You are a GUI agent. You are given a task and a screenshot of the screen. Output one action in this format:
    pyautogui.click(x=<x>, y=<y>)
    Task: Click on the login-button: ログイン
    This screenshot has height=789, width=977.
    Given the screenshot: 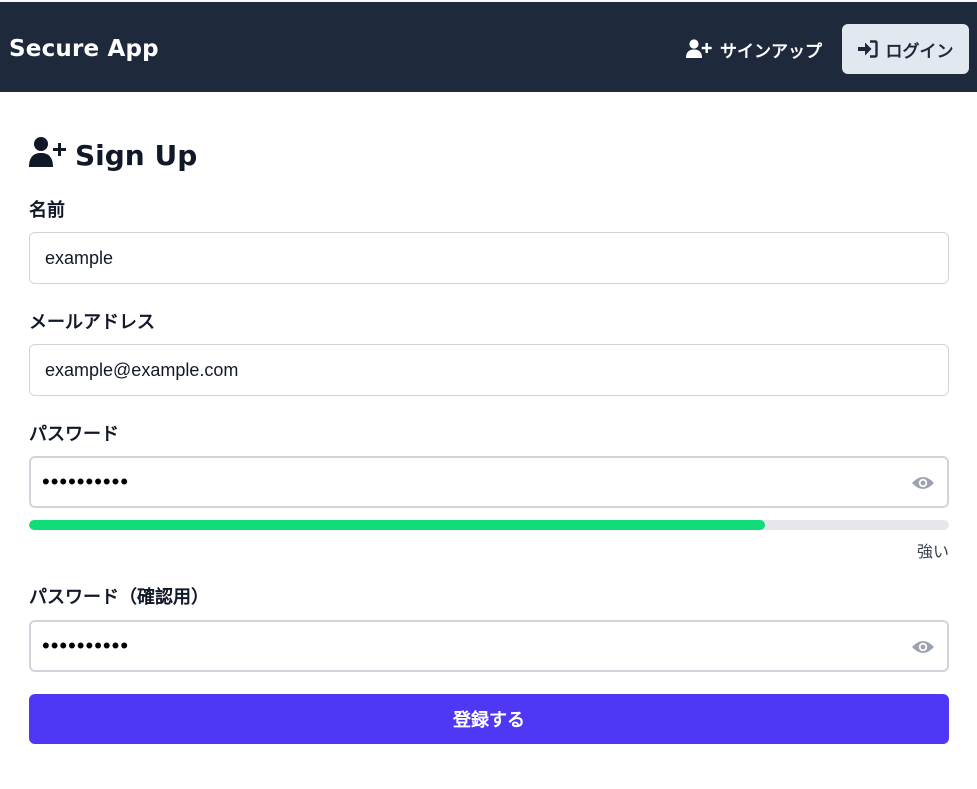 What is the action you would take?
    pyautogui.click(x=905, y=49)
    